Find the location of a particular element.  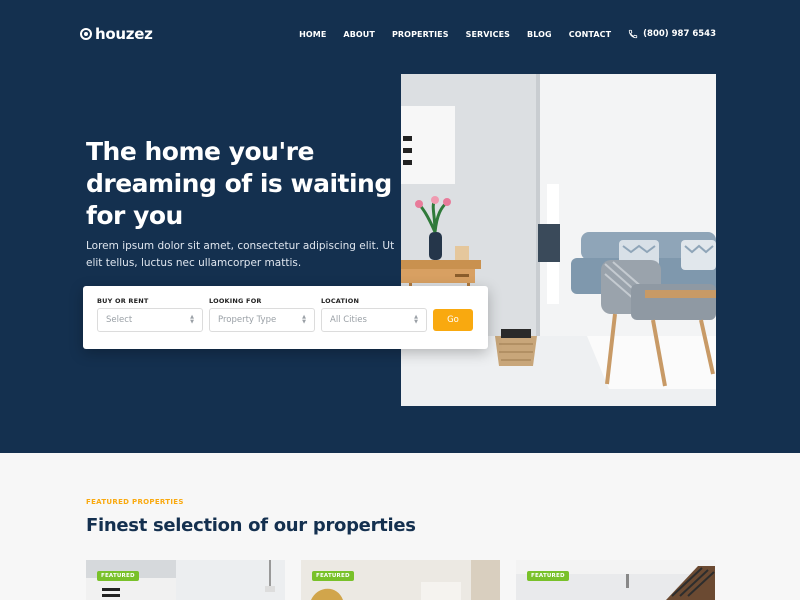

featured-section-title: Finest selection of our properties is located at coordinates (251, 525).